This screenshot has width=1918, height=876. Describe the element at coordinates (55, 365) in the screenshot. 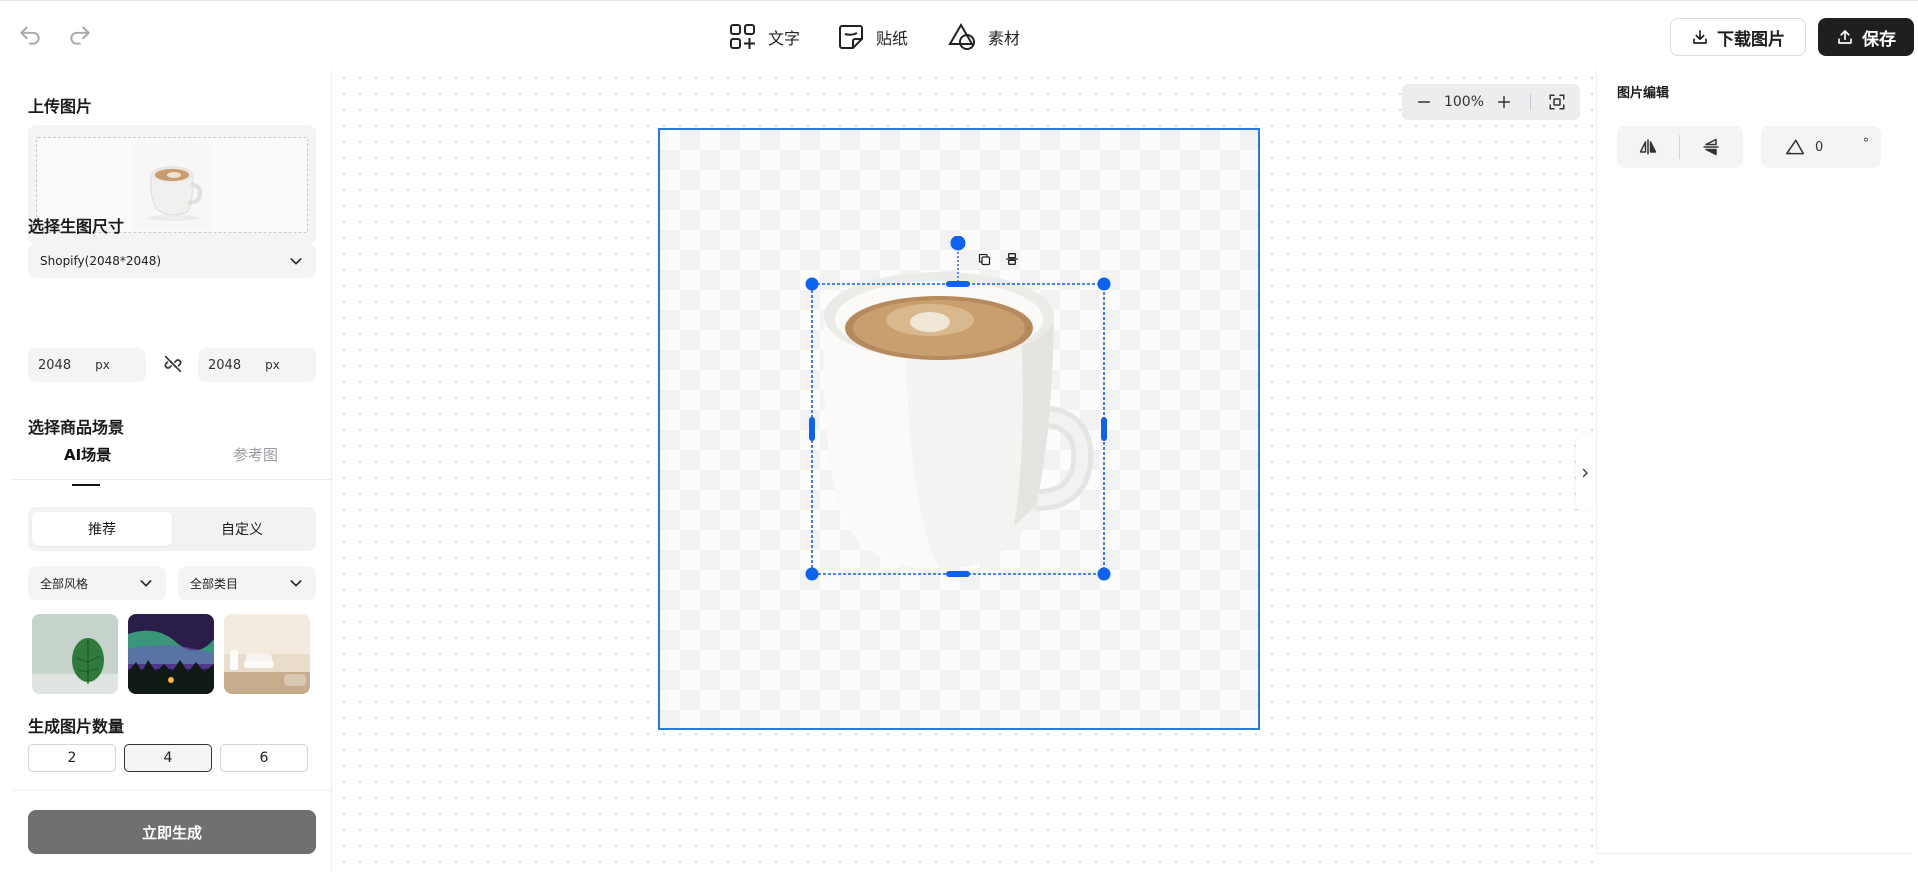

I see `width-value: 2048` at that location.